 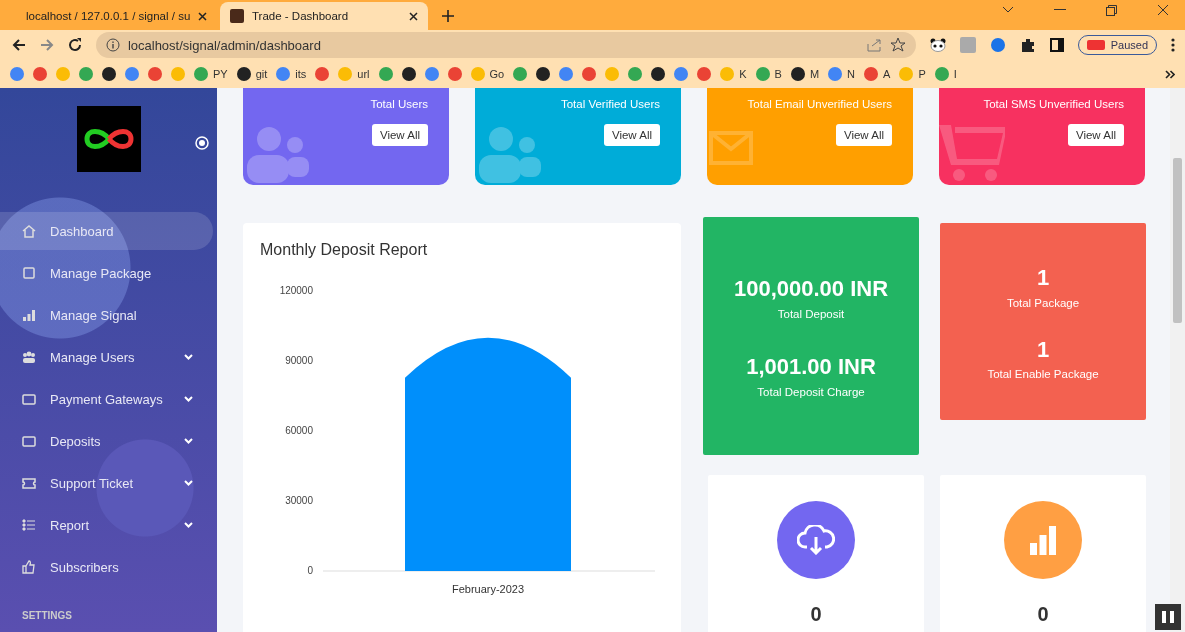 What do you see at coordinates (1056, 45) in the screenshot?
I see `sidebar-icon` at bounding box center [1056, 45].